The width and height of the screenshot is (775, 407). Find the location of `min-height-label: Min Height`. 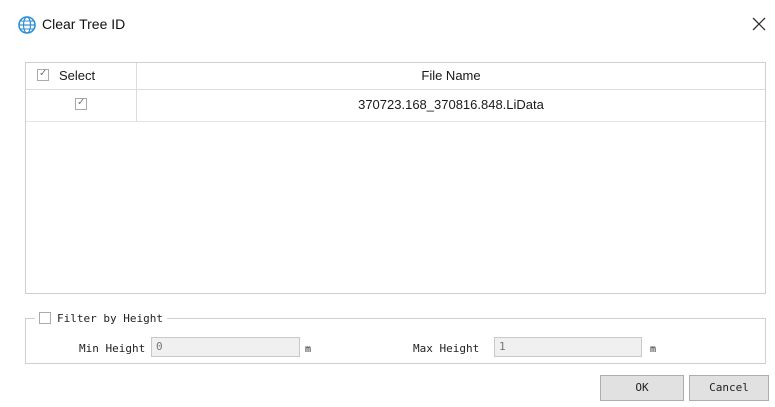

min-height-label: Min Height is located at coordinates (112, 348).